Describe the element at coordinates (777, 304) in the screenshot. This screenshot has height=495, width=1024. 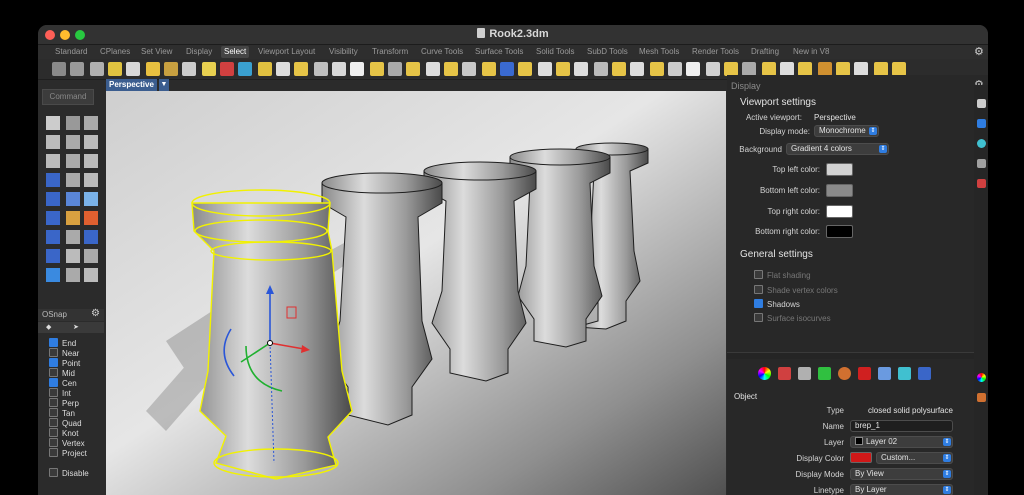
I see `shadows-option: Shadows` at that location.